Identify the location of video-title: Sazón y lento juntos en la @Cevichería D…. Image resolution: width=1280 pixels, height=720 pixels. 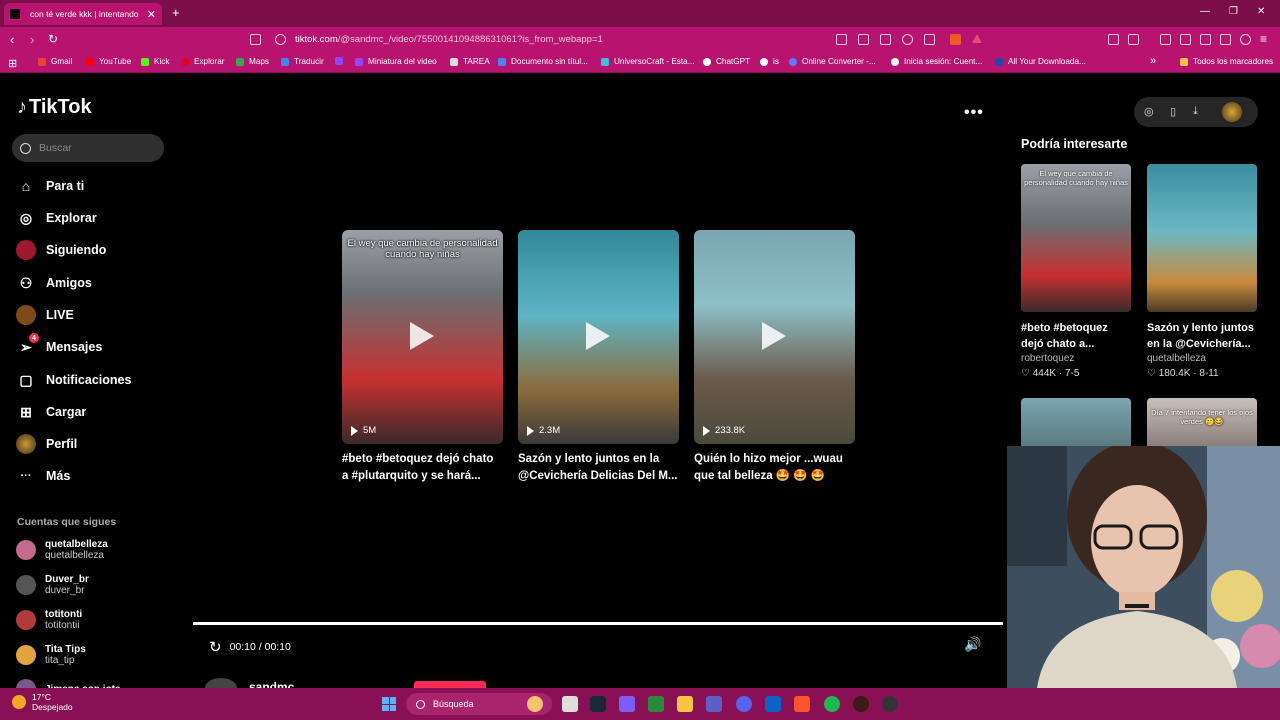
(598, 468).